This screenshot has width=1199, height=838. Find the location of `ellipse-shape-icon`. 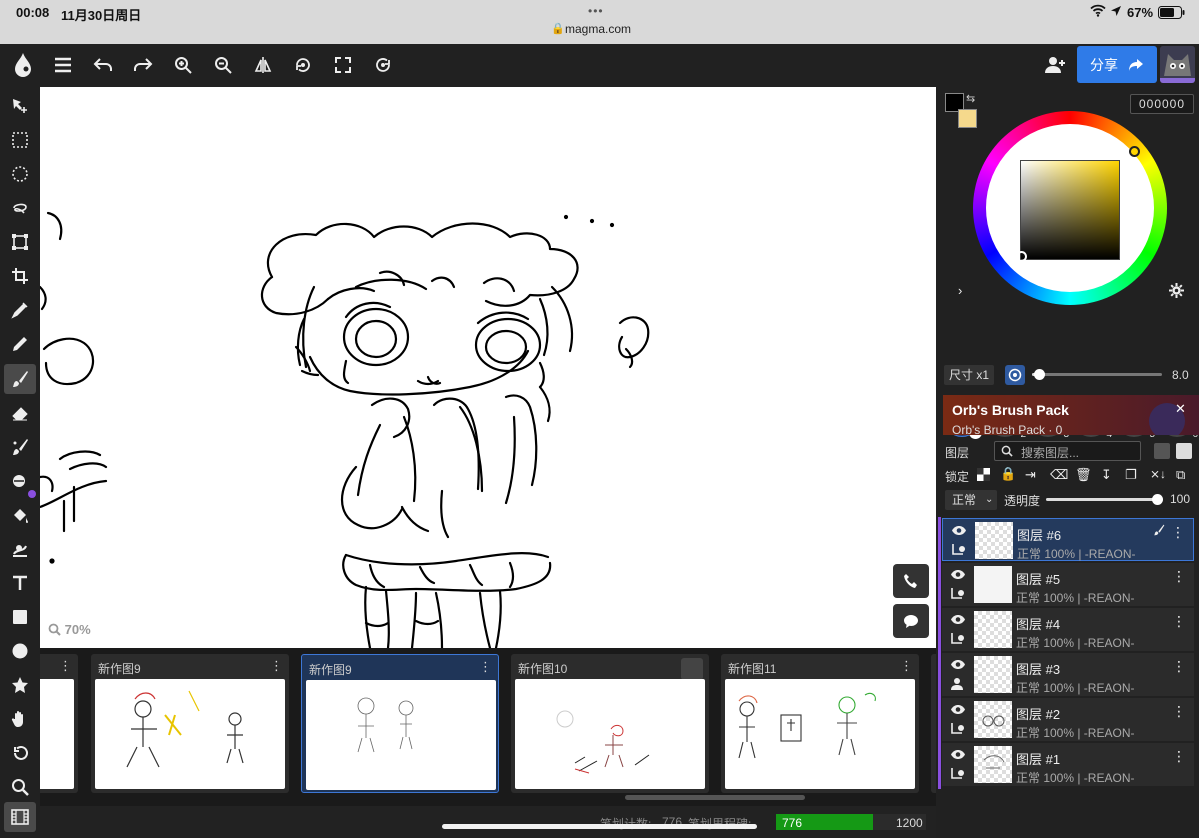

ellipse-shape-icon is located at coordinates (20, 651).